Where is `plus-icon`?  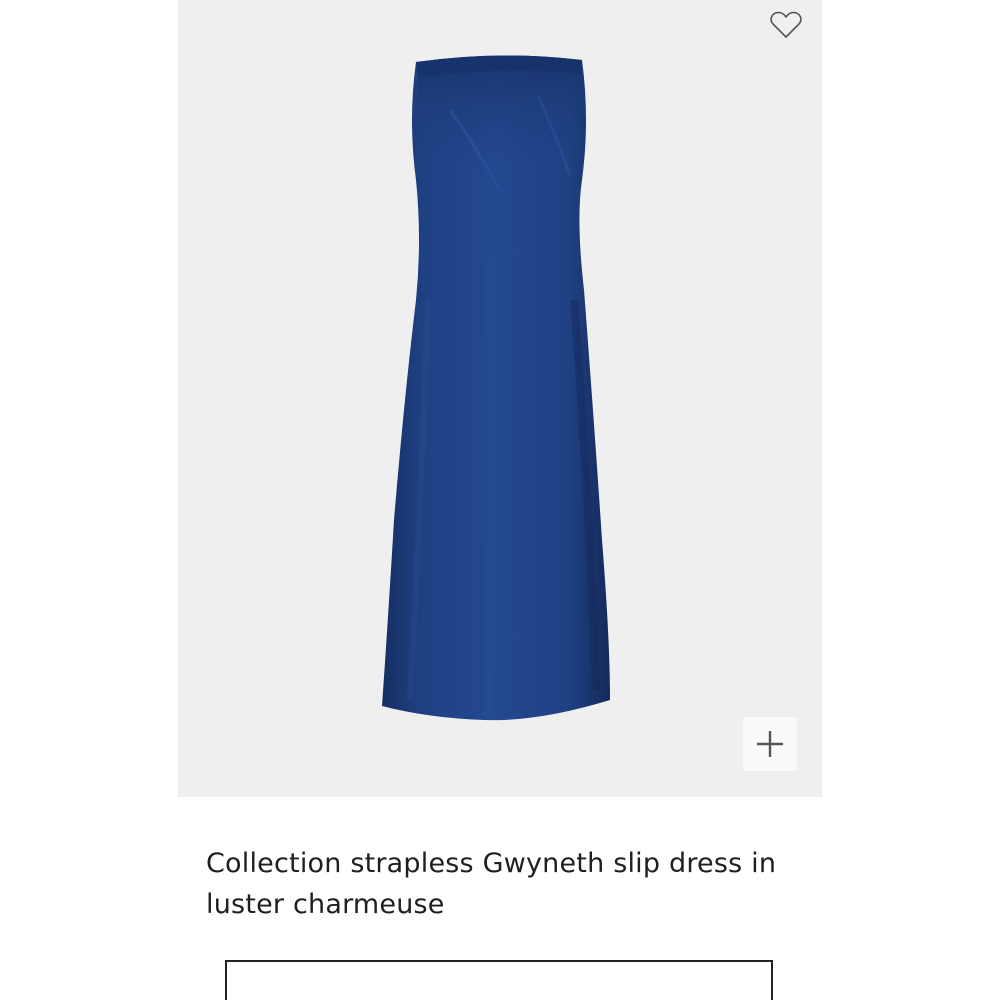
plus-icon is located at coordinates (770, 744).